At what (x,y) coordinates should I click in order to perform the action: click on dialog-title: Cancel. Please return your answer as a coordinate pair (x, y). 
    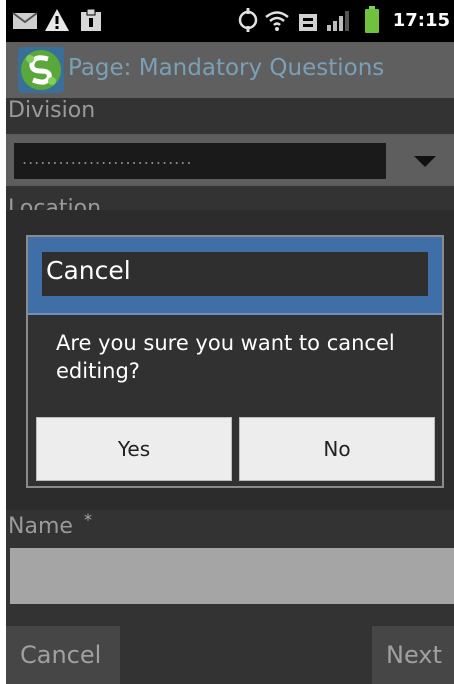
    Looking at the image, I should click on (235, 274).